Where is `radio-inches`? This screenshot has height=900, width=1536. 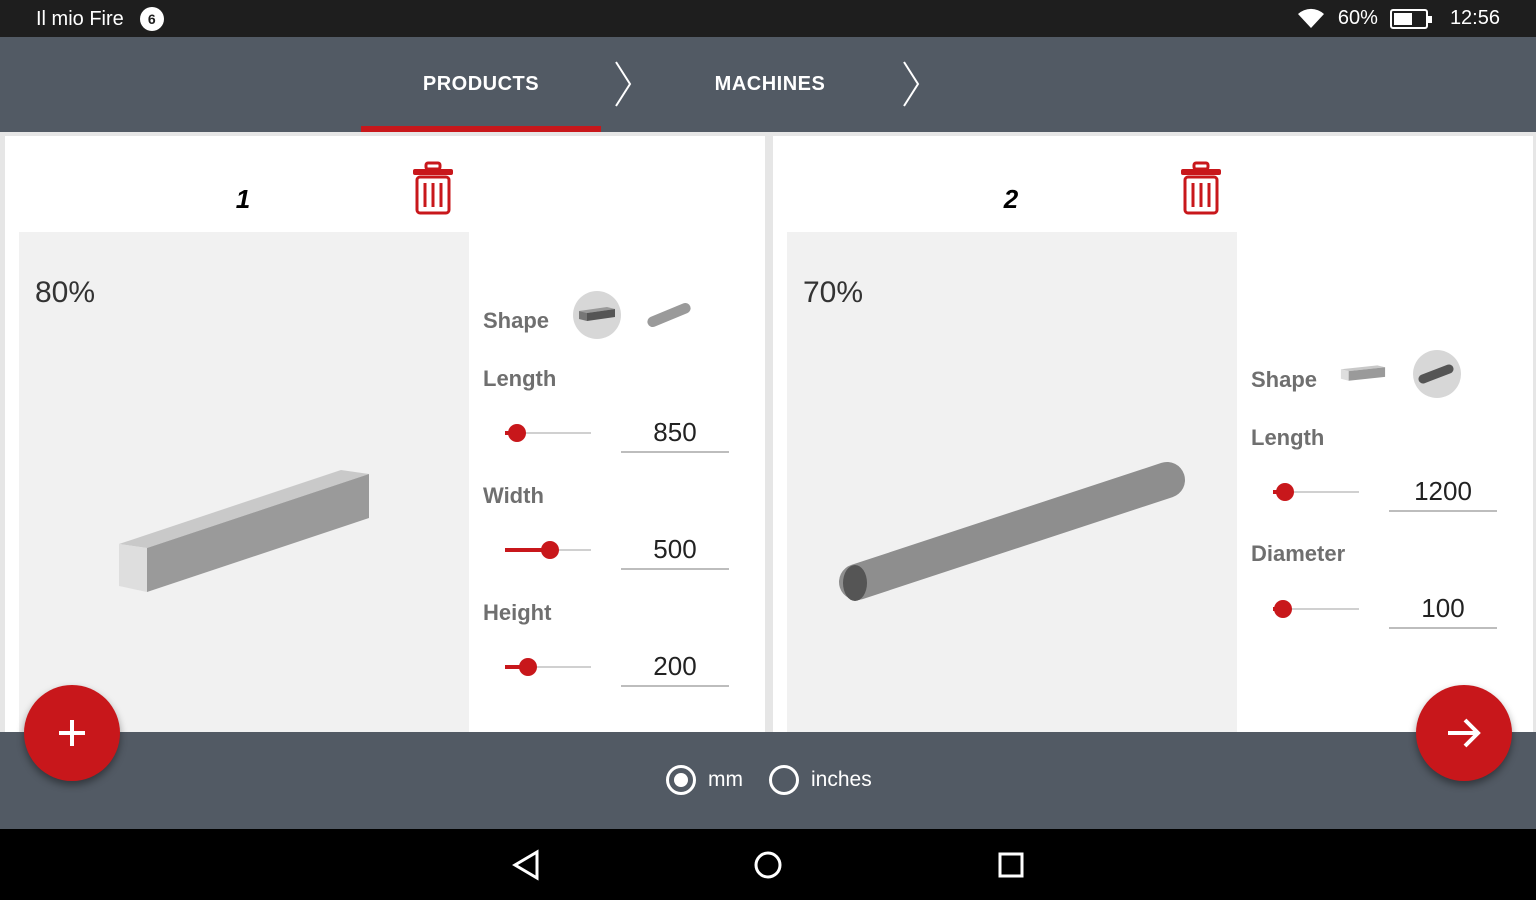 radio-inches is located at coordinates (784, 780).